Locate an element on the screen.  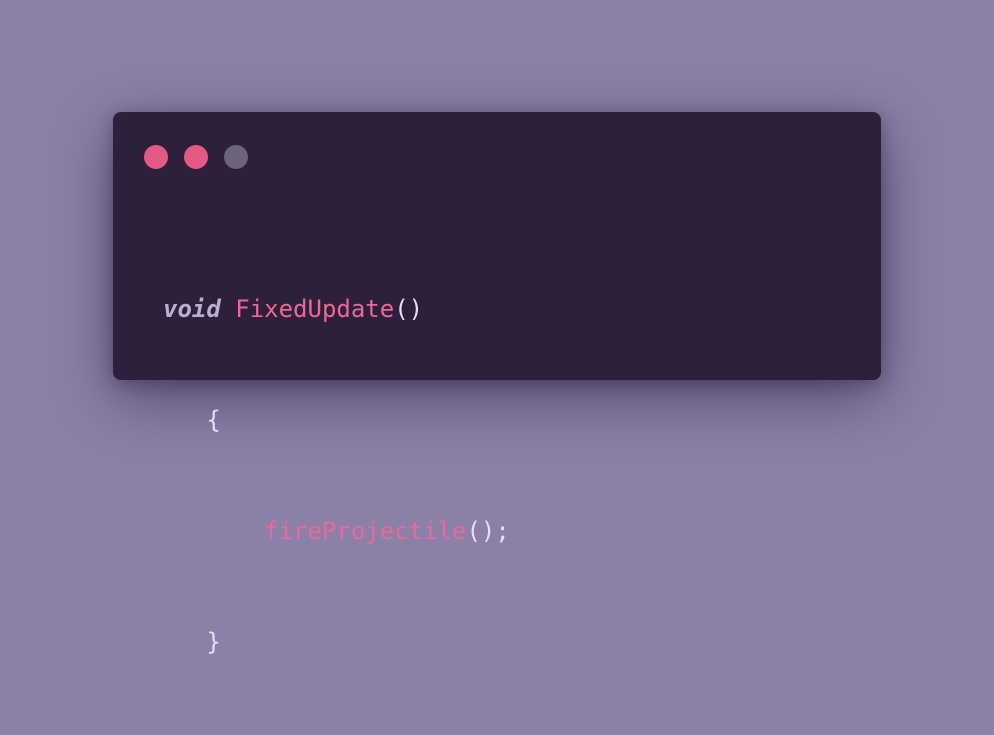
maximize-button is located at coordinates (236, 157).